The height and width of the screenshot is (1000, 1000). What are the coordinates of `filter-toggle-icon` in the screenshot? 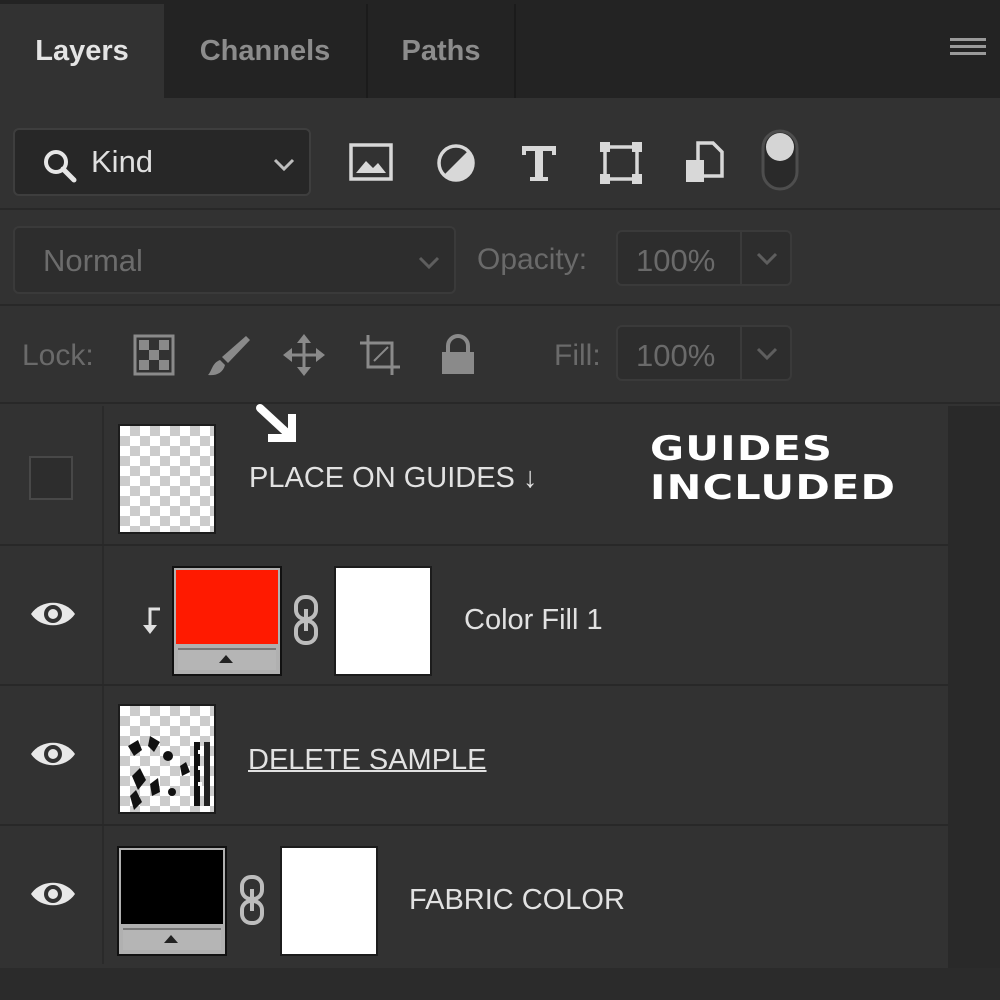 It's located at (780, 160).